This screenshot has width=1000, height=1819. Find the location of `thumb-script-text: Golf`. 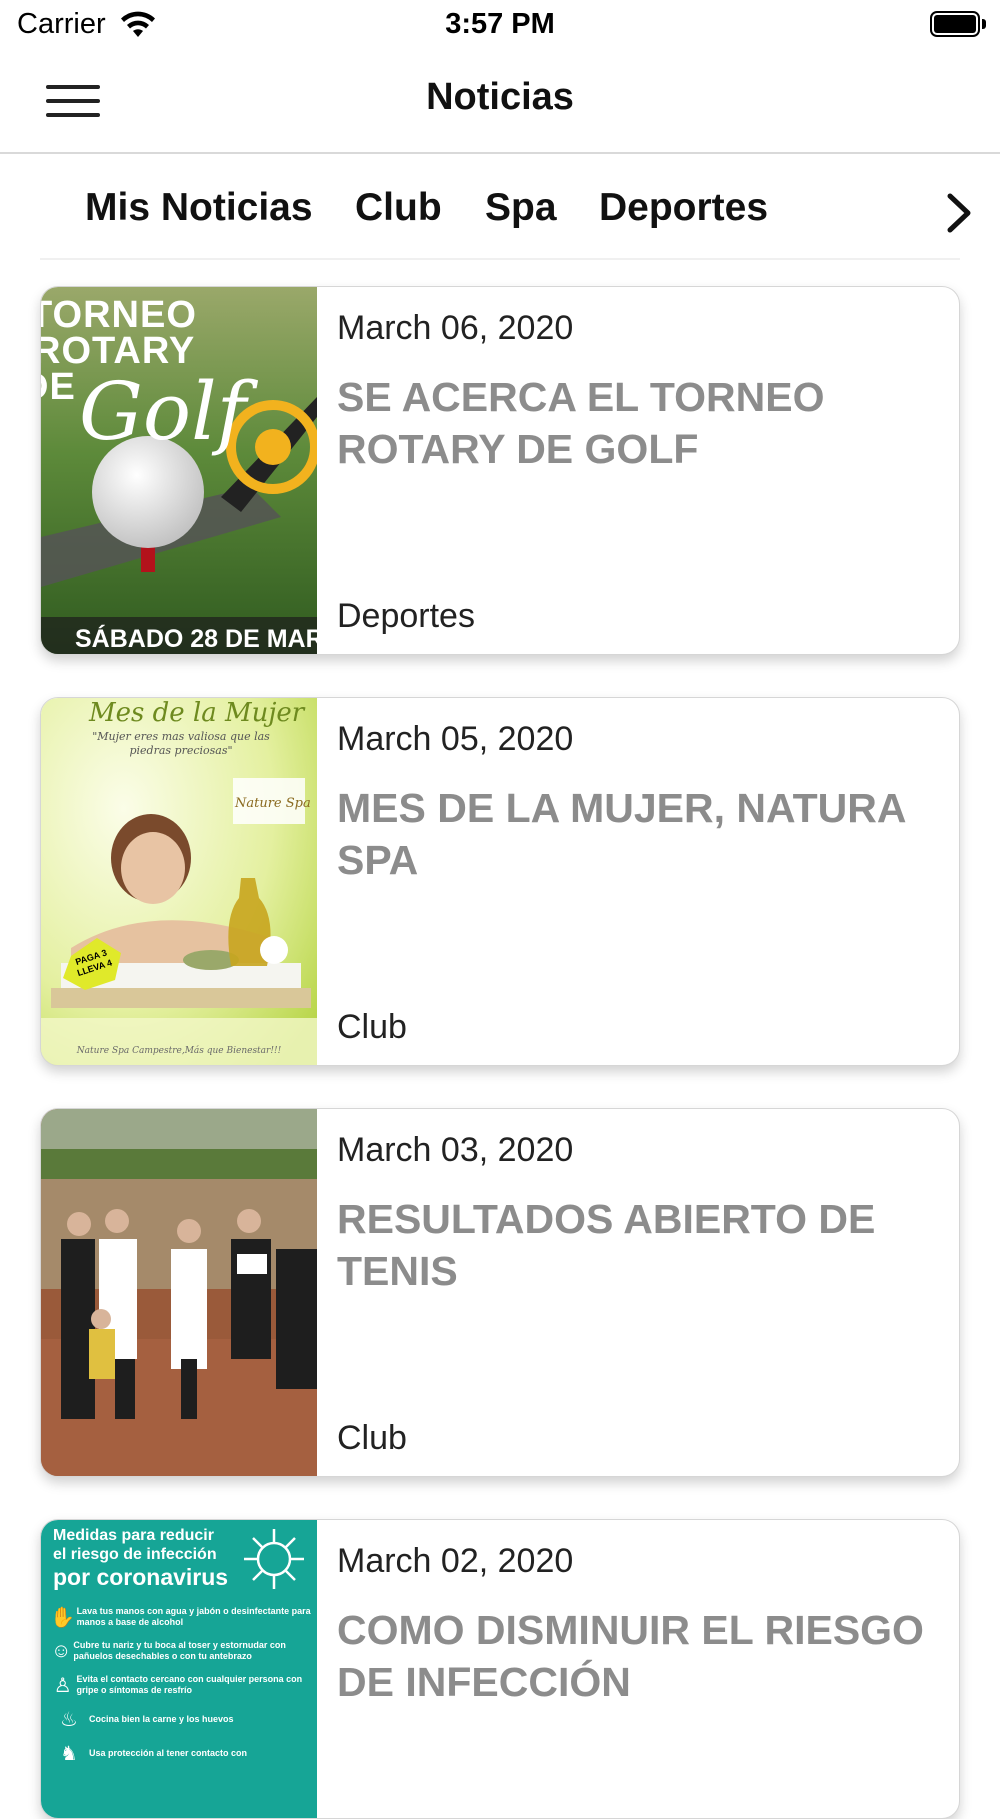

thumb-script-text: Golf is located at coordinates (163, 411).